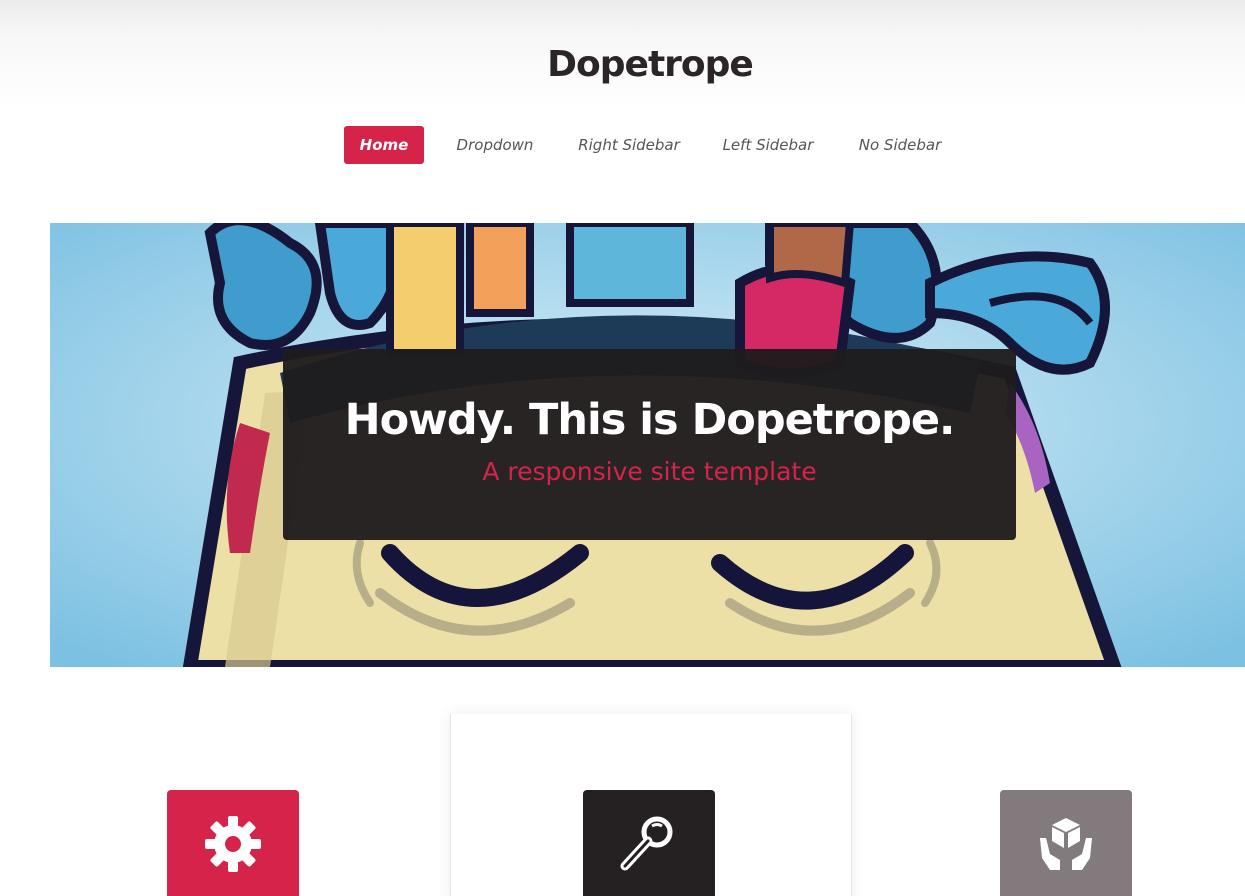  Describe the element at coordinates (900, 145) in the screenshot. I see `nav-item-no-sidebar: No Sidebar` at that location.